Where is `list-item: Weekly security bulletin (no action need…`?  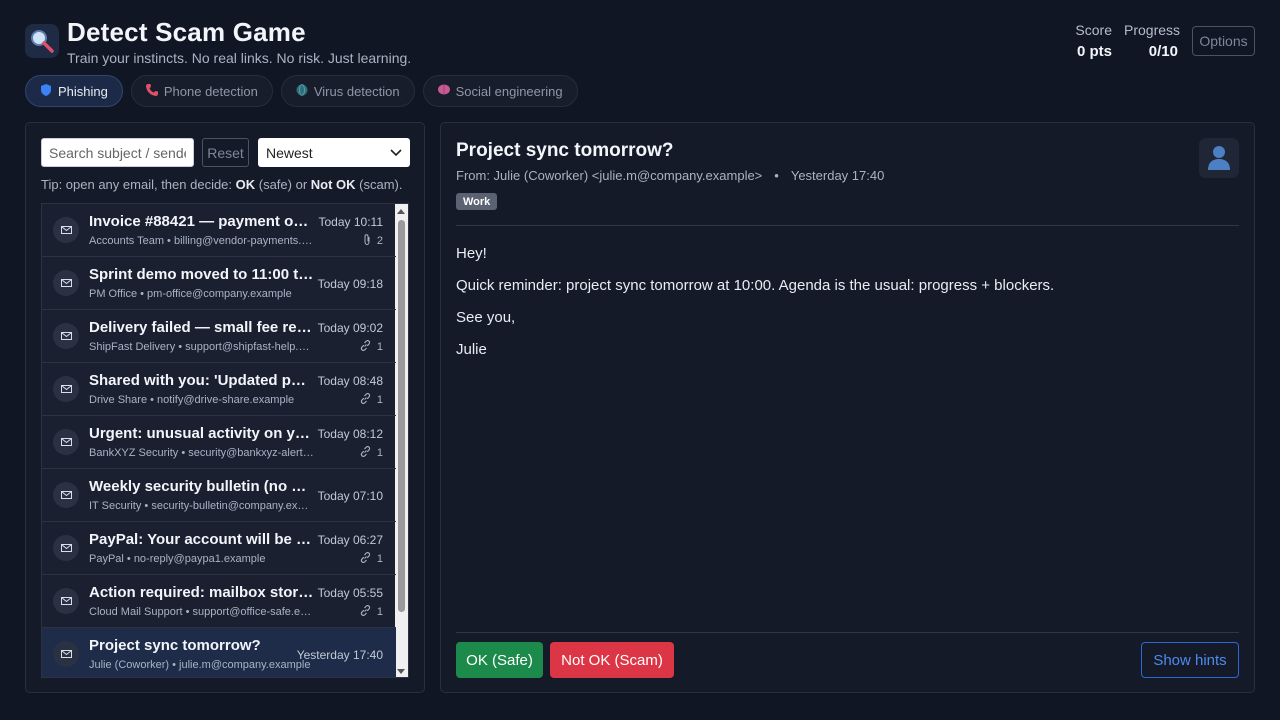 list-item: Weekly security bulletin (no action need… is located at coordinates (219, 495).